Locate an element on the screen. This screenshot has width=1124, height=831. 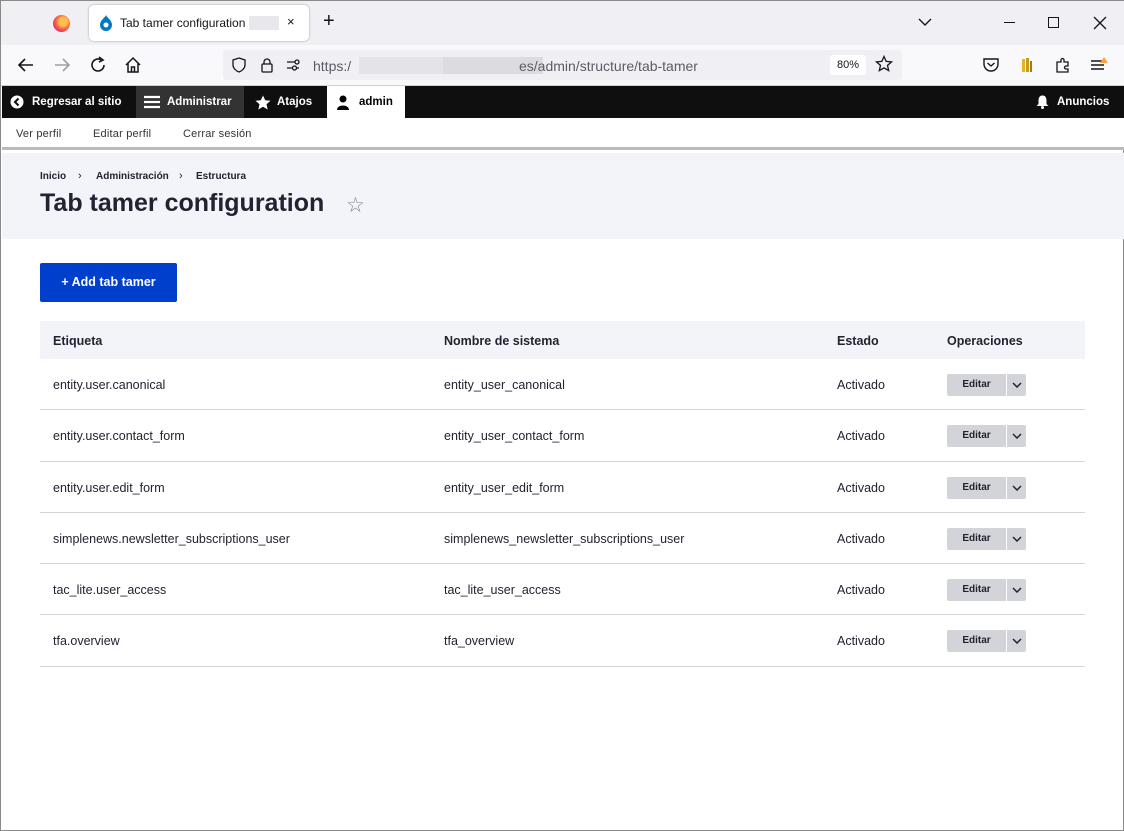
back-arrow-icon is located at coordinates (26, 65).